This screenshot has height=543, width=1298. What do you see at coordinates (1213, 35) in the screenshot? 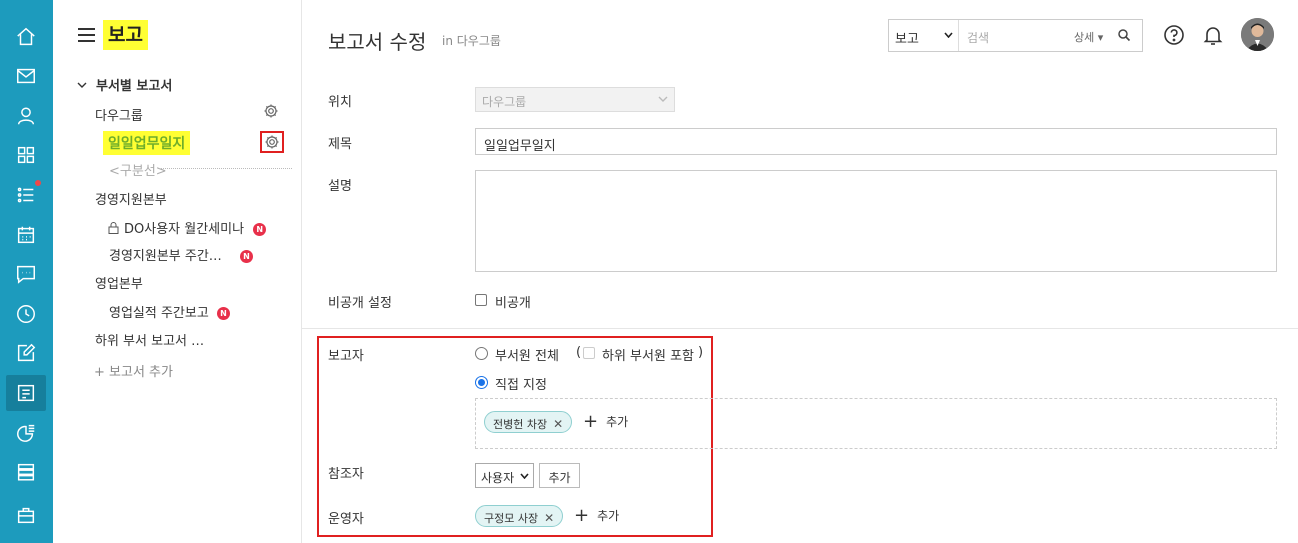
I see `bell-icon` at bounding box center [1213, 35].